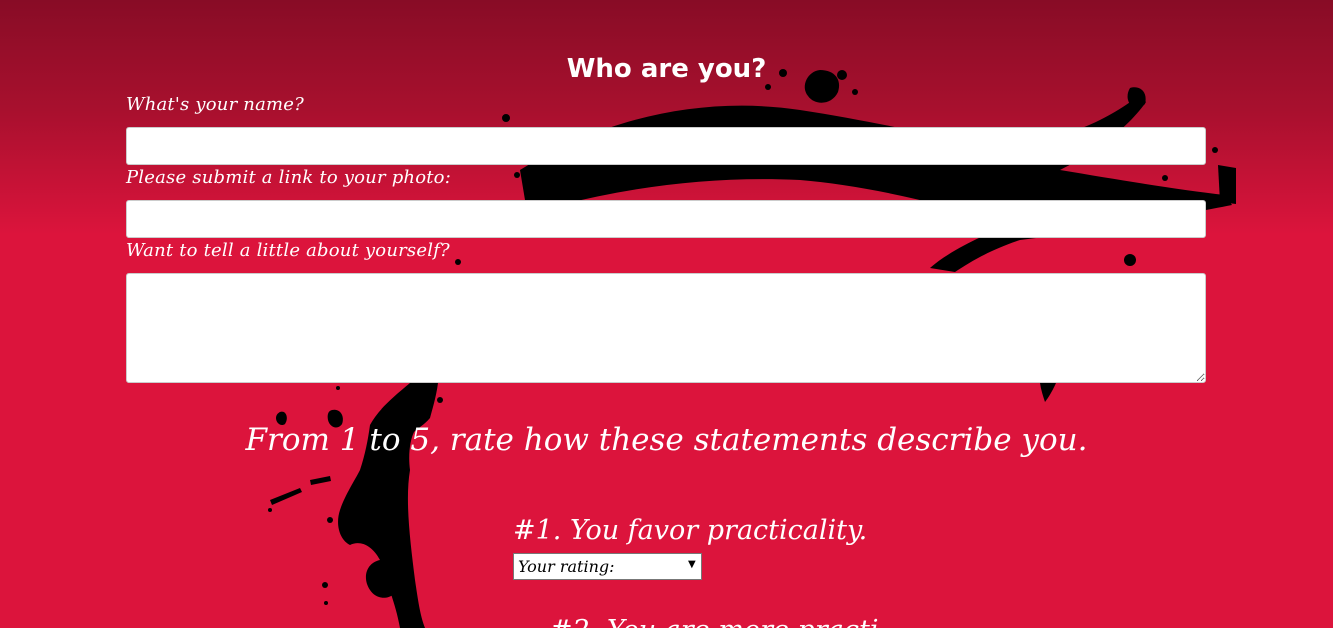 The height and width of the screenshot is (628, 1333). I want to click on question-2-label: #2. You are more practi, so click(714, 621).